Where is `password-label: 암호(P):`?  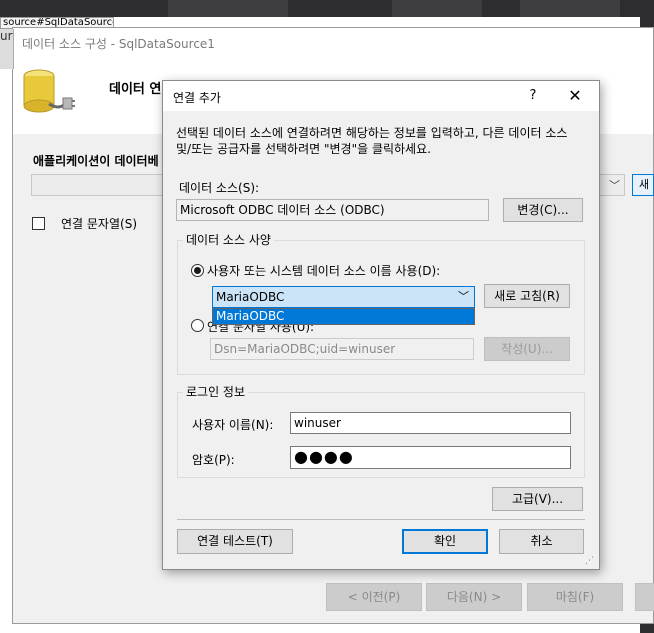
password-label: 암호(P): is located at coordinates (213, 460).